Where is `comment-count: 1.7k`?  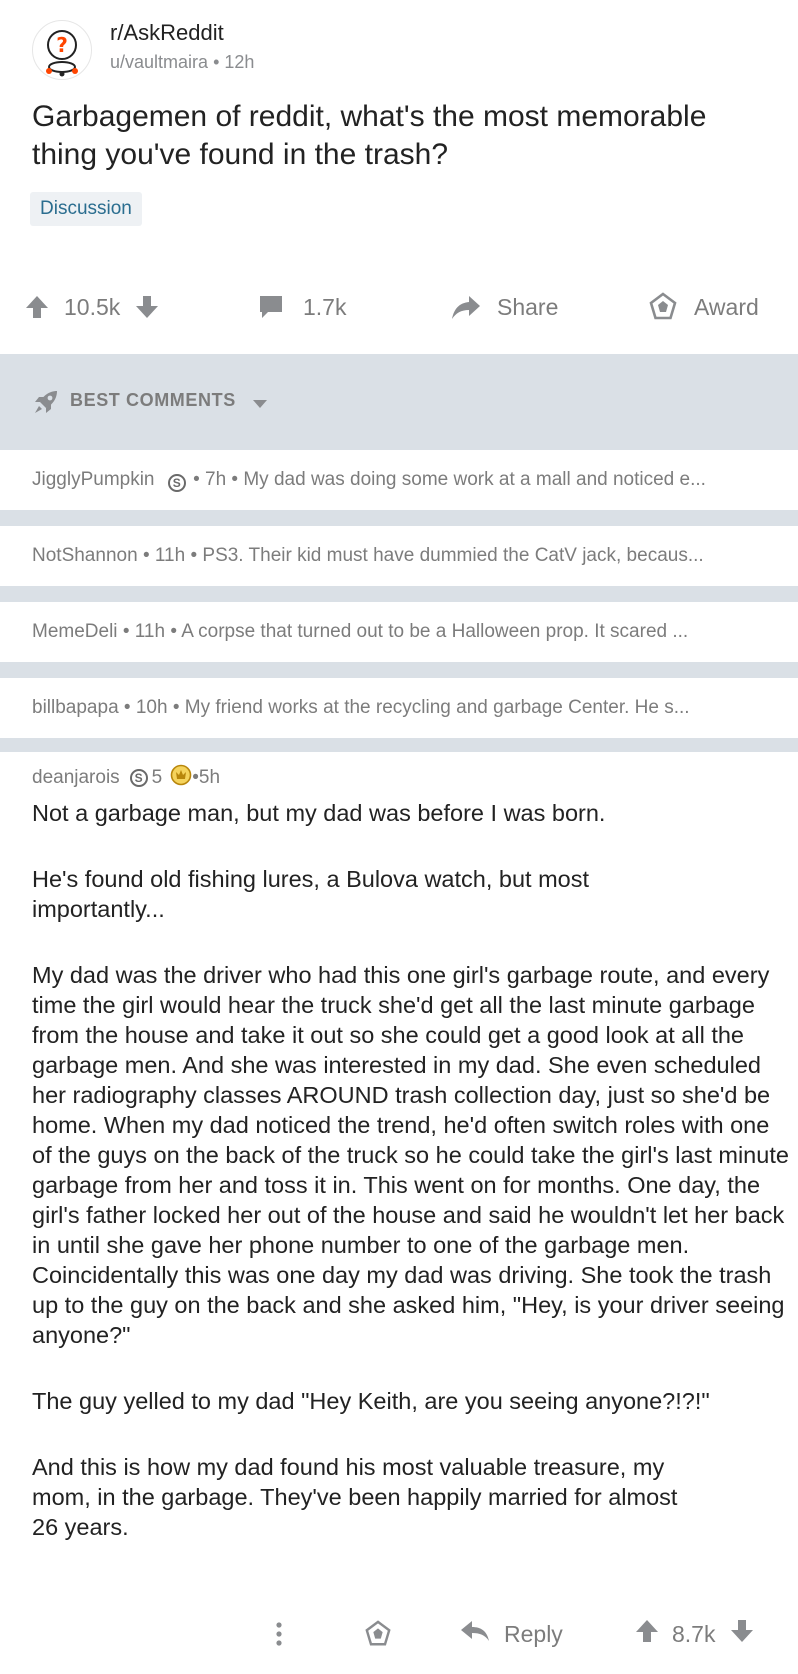
comment-count: 1.7k is located at coordinates (325, 306).